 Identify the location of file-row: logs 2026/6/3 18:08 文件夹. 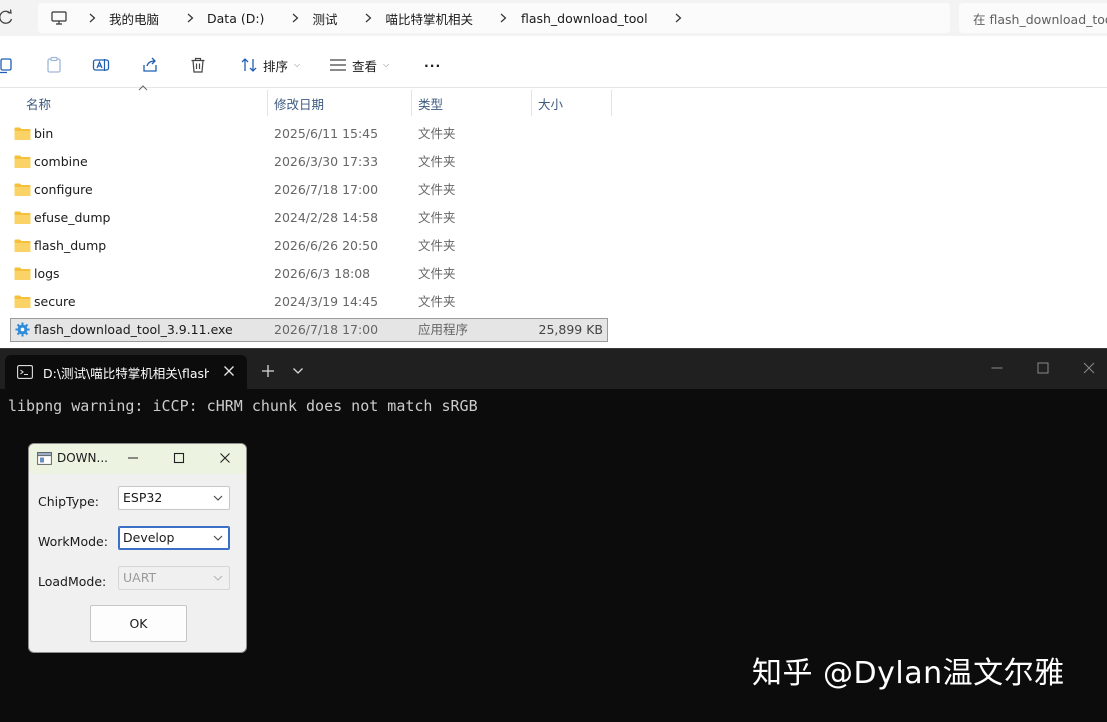
(309, 274).